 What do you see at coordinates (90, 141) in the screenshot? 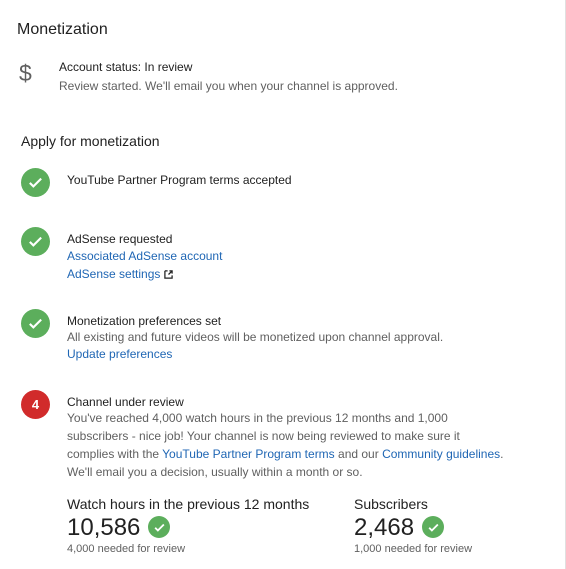
I see `apply-section-title: Apply for monetization` at bounding box center [90, 141].